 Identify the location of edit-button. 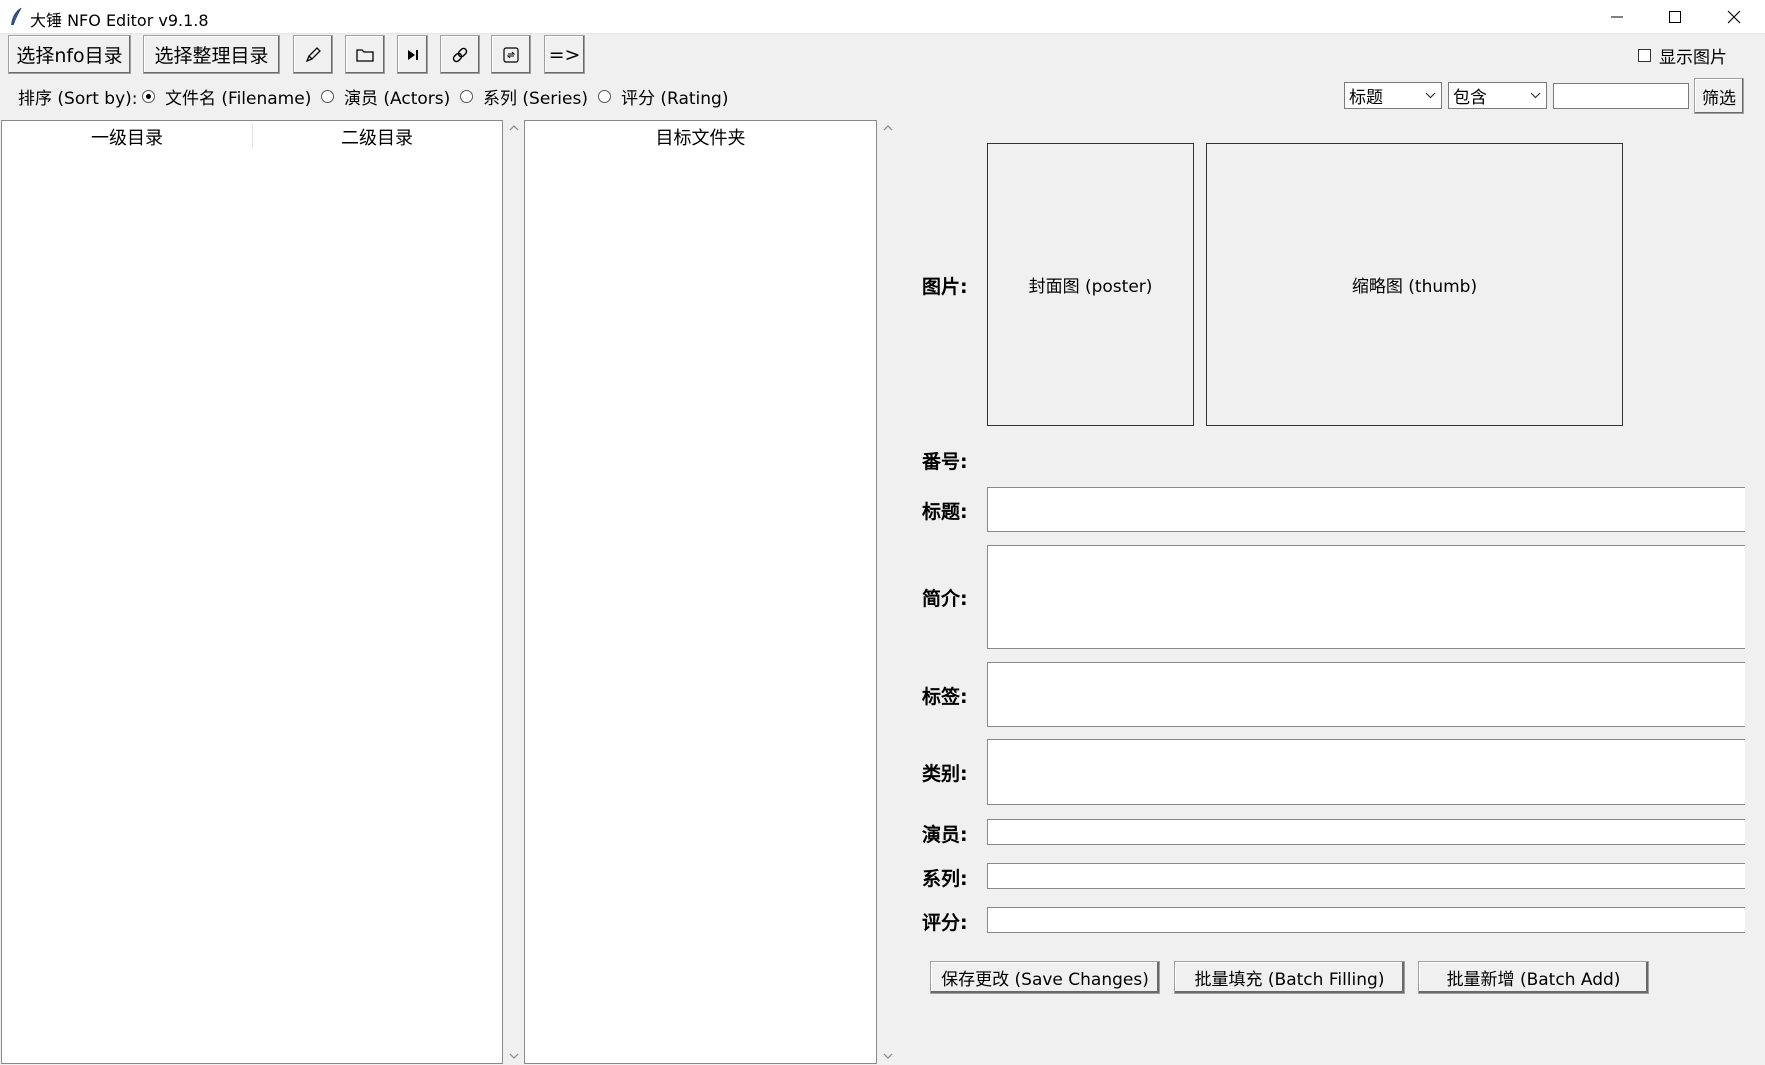
(313, 54).